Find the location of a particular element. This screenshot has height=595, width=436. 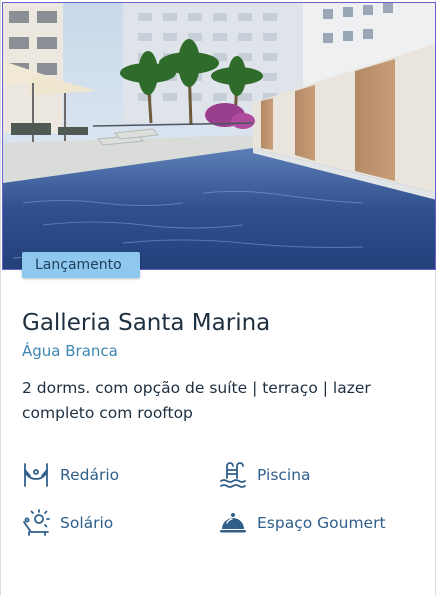

amenity-redario: Redário is located at coordinates (70, 475).